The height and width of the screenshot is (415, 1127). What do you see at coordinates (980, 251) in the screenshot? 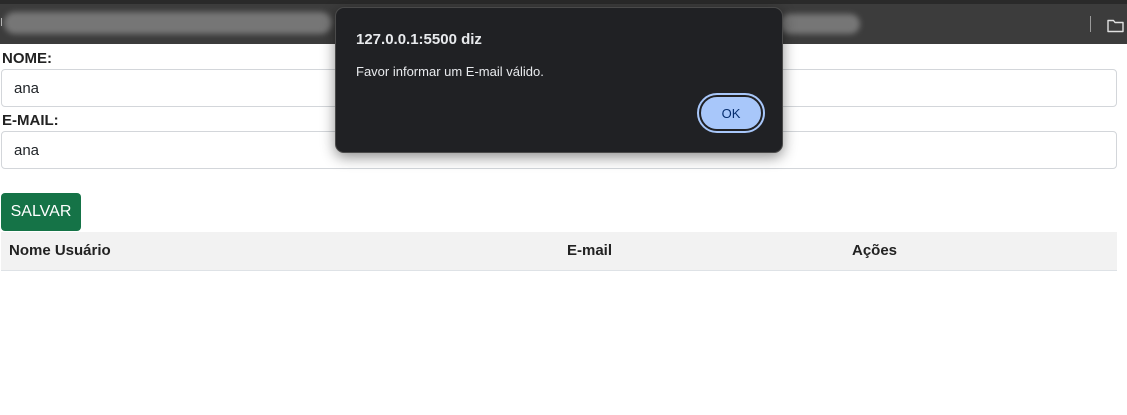
I see `column-header-actions: Ações` at bounding box center [980, 251].